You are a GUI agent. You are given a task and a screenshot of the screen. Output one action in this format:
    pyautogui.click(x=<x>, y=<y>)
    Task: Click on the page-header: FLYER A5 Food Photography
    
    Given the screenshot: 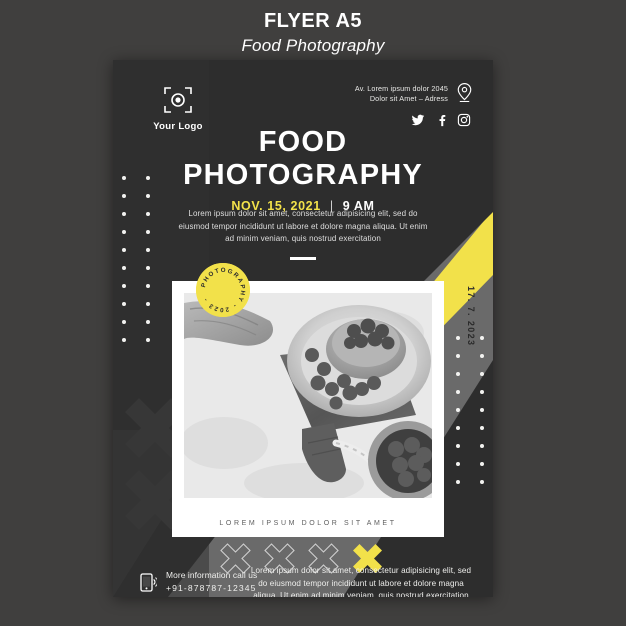 What is the action you would take?
    pyautogui.click(x=313, y=30)
    